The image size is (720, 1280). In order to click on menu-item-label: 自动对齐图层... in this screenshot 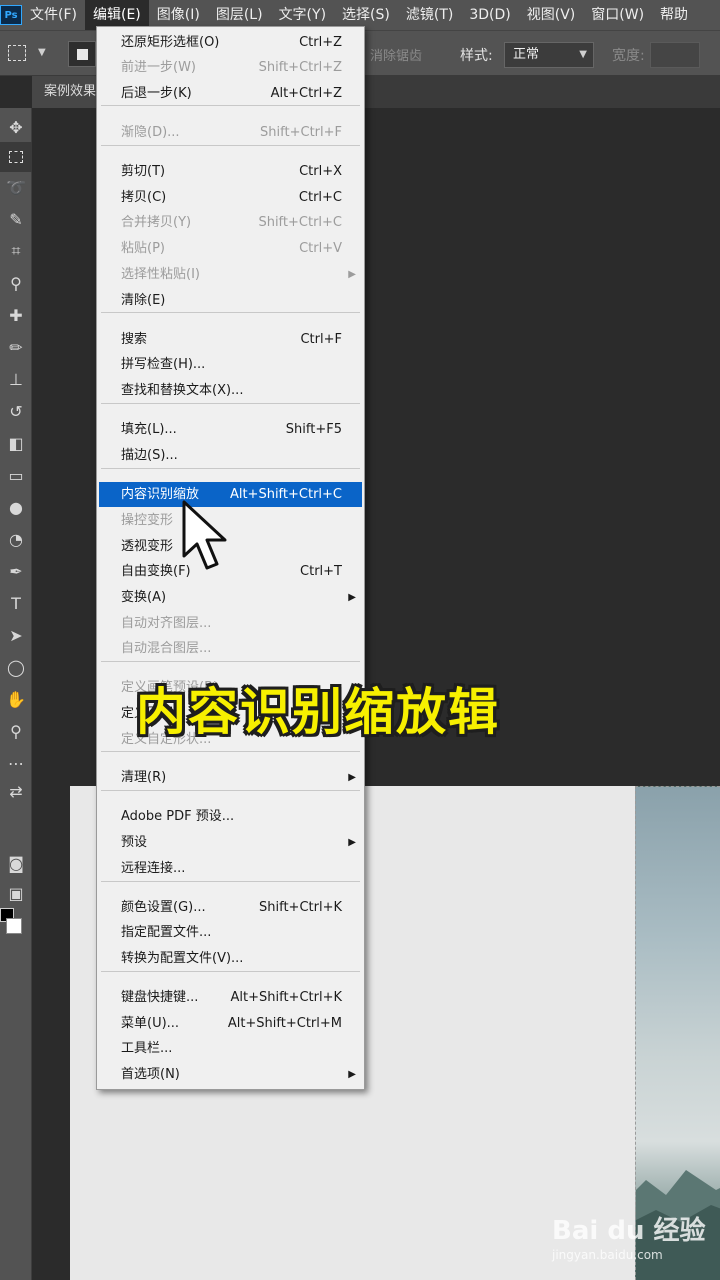, I will do `click(166, 623)`.